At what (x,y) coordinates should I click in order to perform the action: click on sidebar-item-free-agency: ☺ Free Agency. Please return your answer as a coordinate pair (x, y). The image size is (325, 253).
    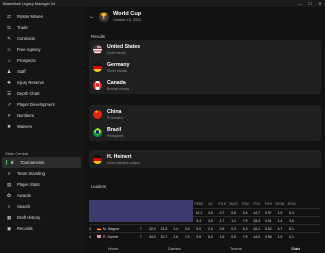
    Looking at the image, I should click on (41, 49).